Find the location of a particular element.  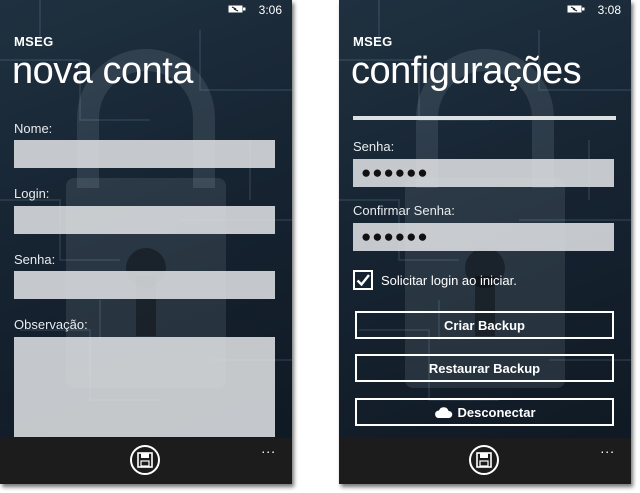

password-input is located at coordinates (144, 285).